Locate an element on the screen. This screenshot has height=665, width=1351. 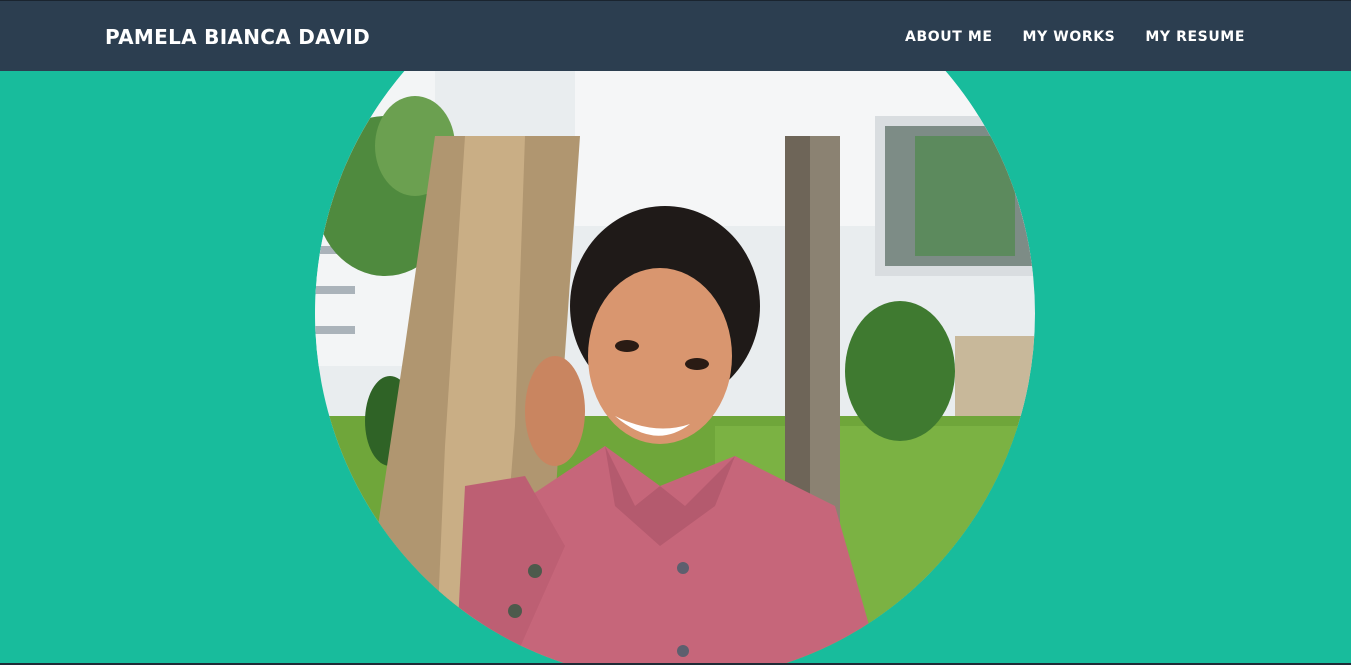
nav-my-resume: MY RESUME is located at coordinates (1195, 37).